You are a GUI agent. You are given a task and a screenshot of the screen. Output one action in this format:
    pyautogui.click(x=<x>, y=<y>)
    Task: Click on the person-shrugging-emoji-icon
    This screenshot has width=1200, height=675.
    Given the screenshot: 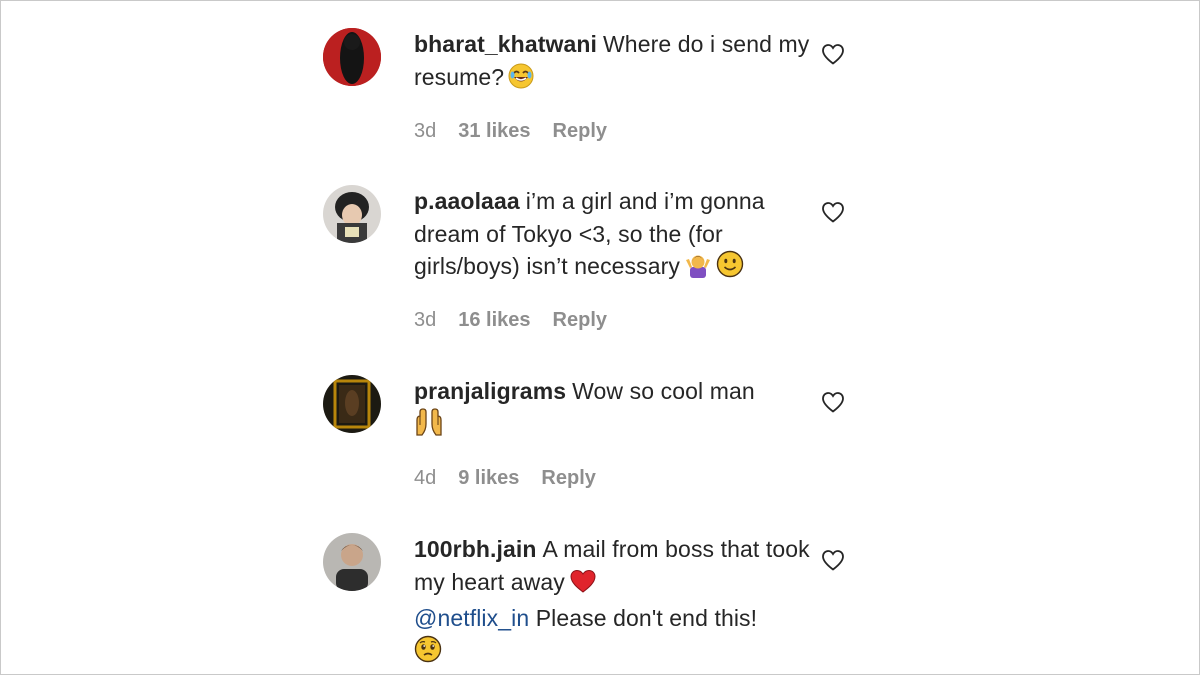 What is the action you would take?
    pyautogui.click(x=698, y=268)
    